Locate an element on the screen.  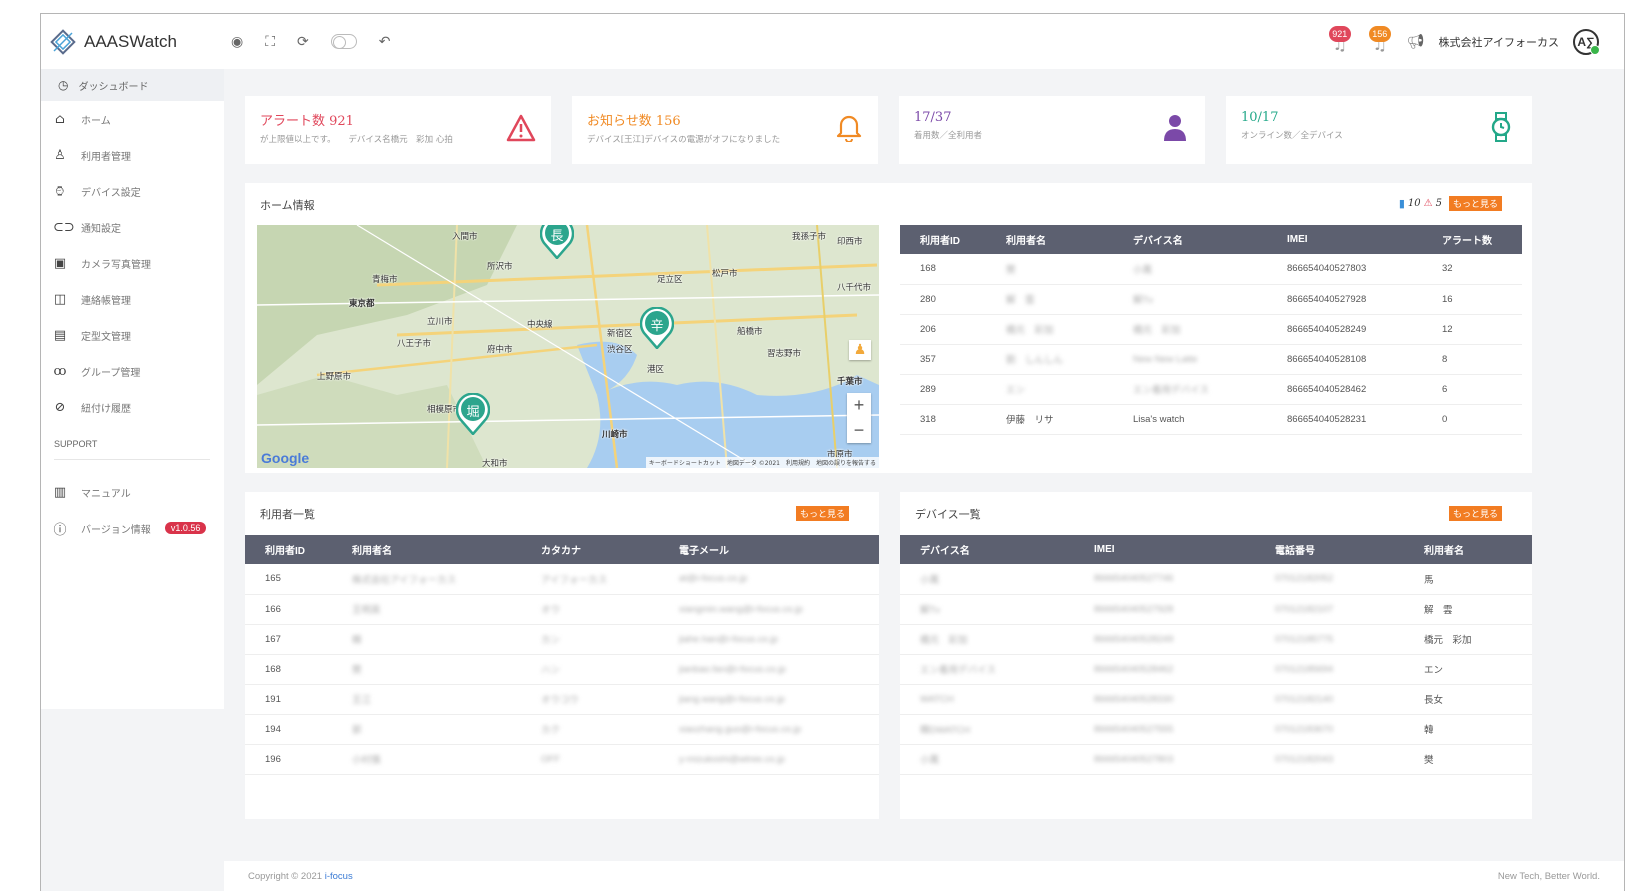
table-row: 167 韓カン jiahe.han@i-focus.co.jp is located at coordinates (562, 639).